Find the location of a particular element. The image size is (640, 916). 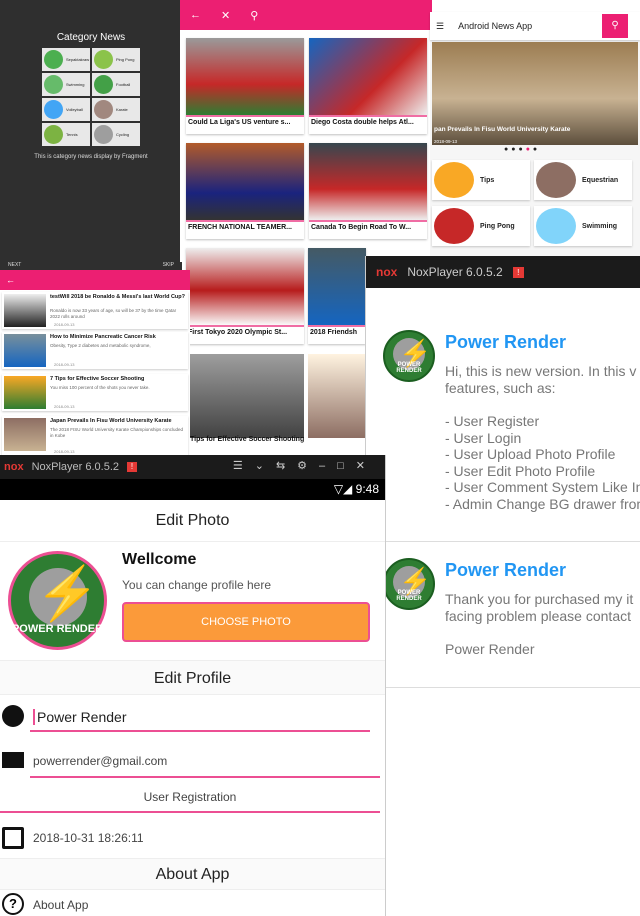

person-icon is located at coordinates (13, 716).